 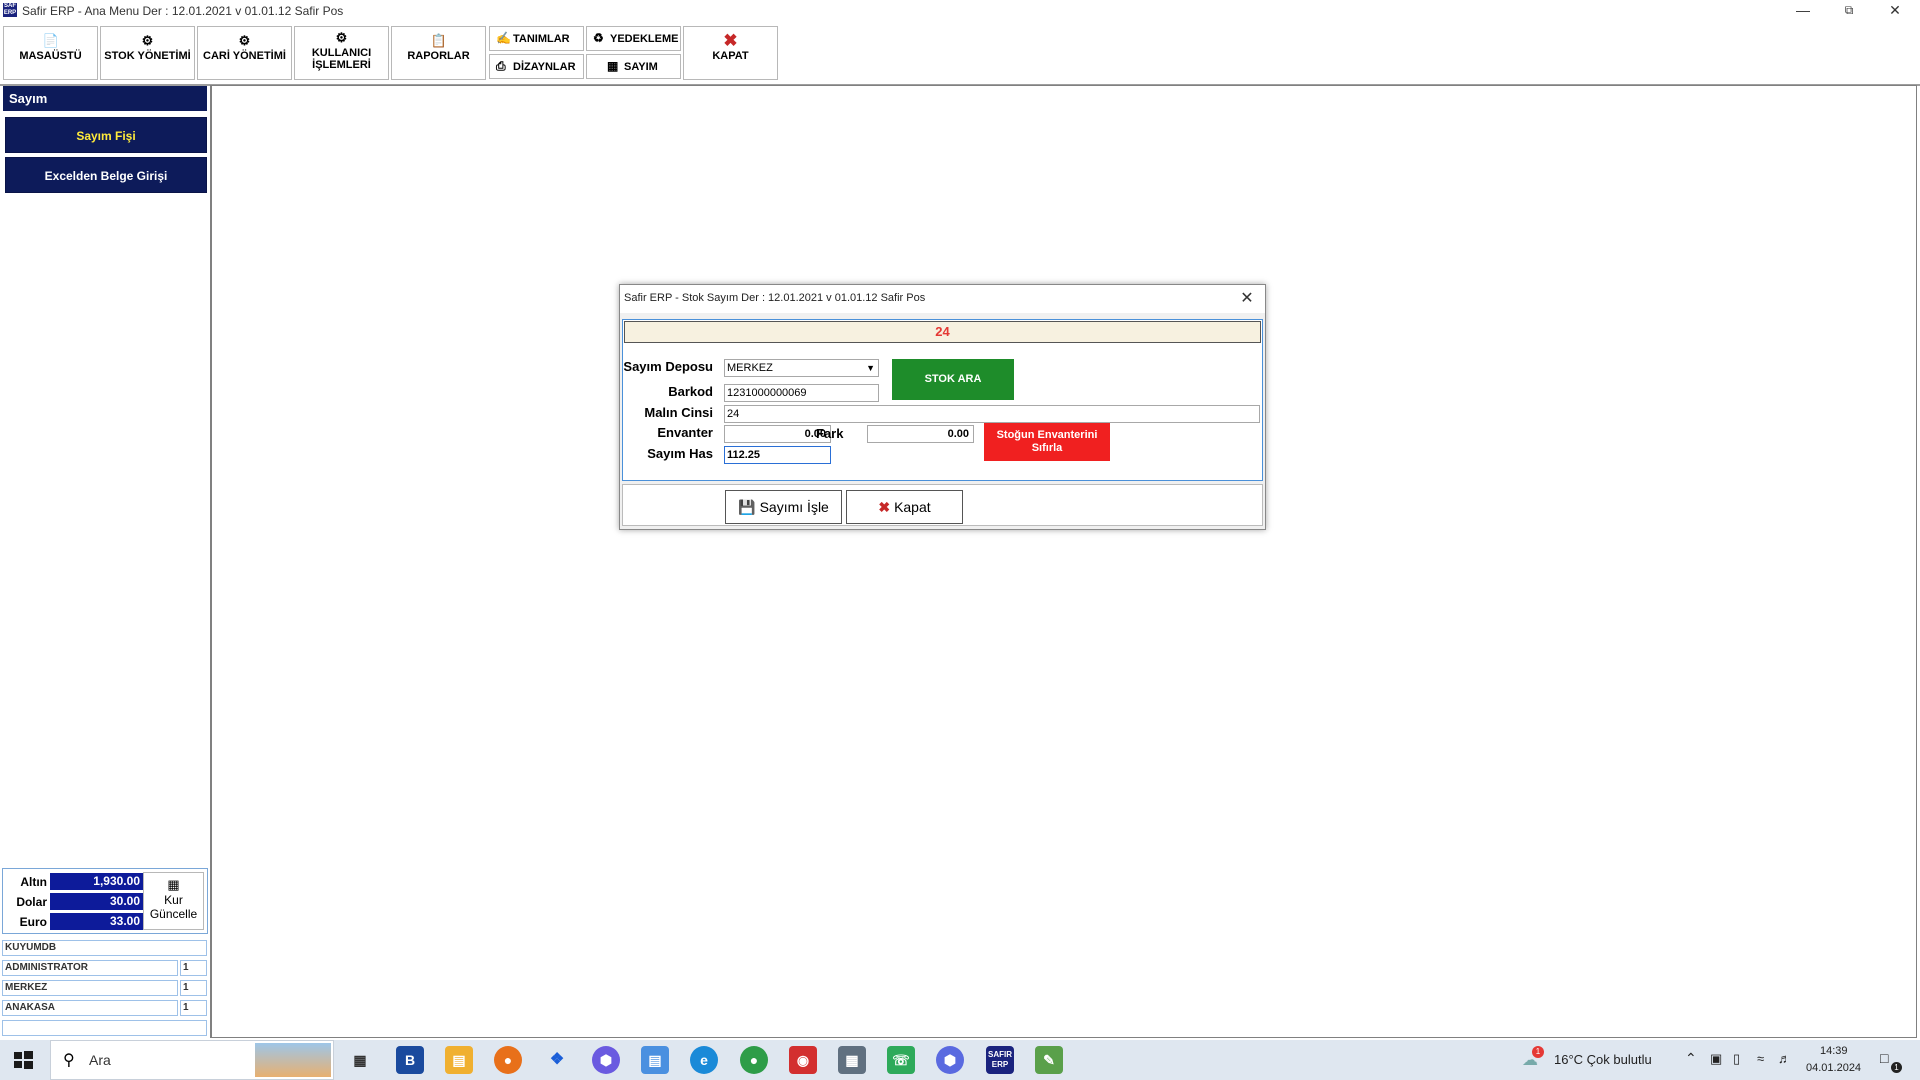 I want to click on restore-icon: ⧉, so click(x=1849, y=11).